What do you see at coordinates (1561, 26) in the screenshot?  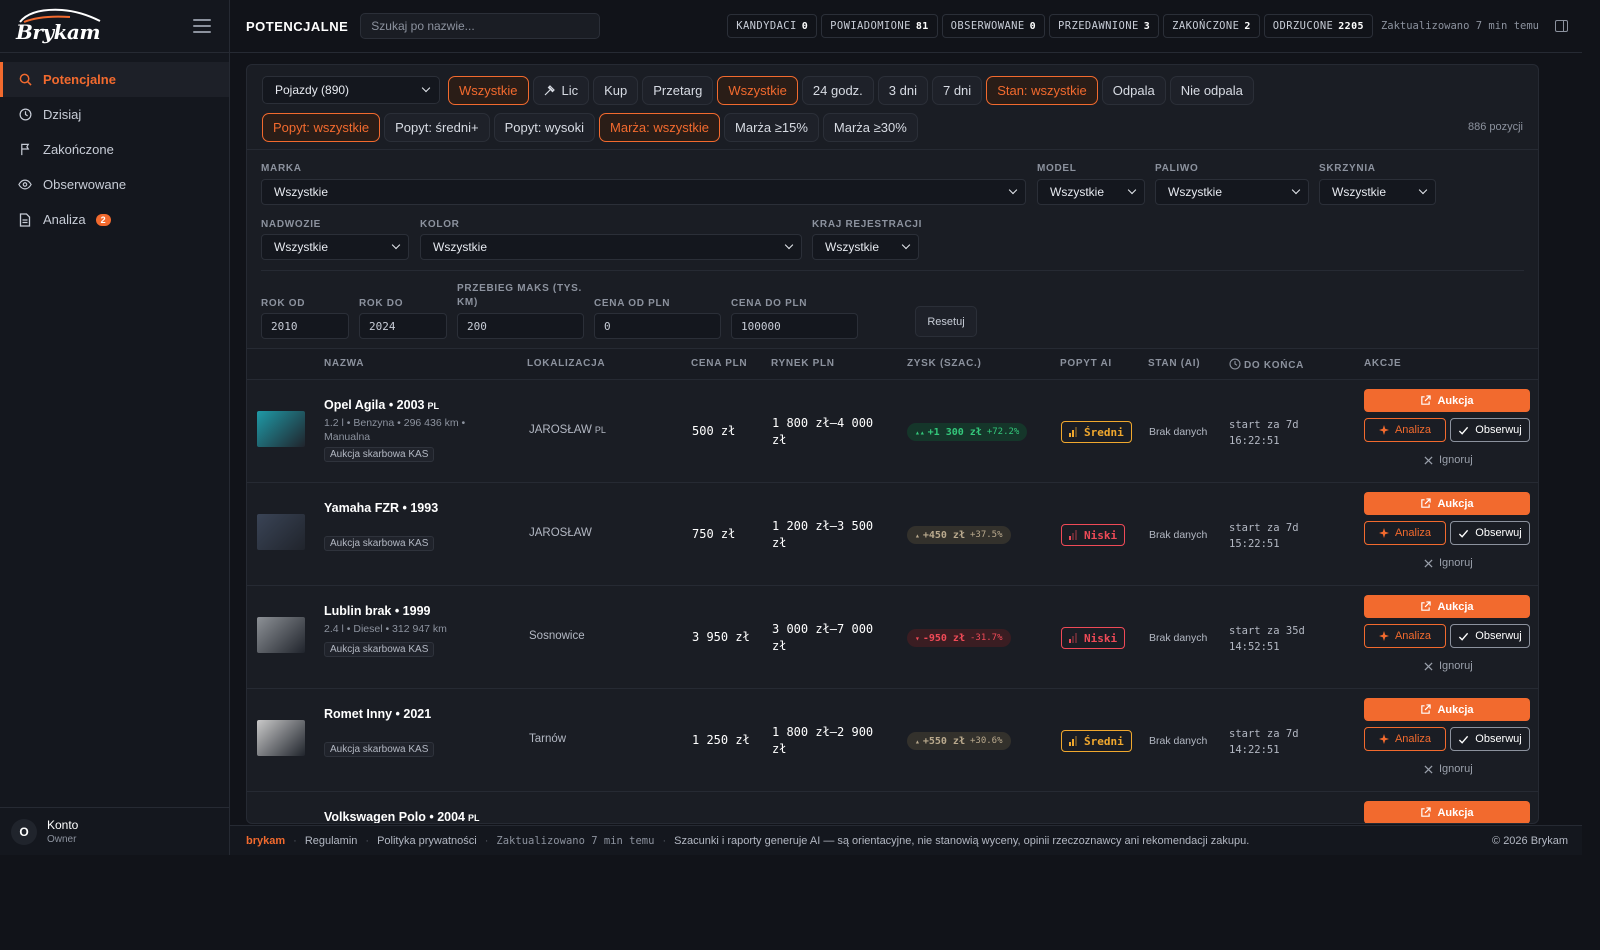 I see `panel-toggle-icon` at bounding box center [1561, 26].